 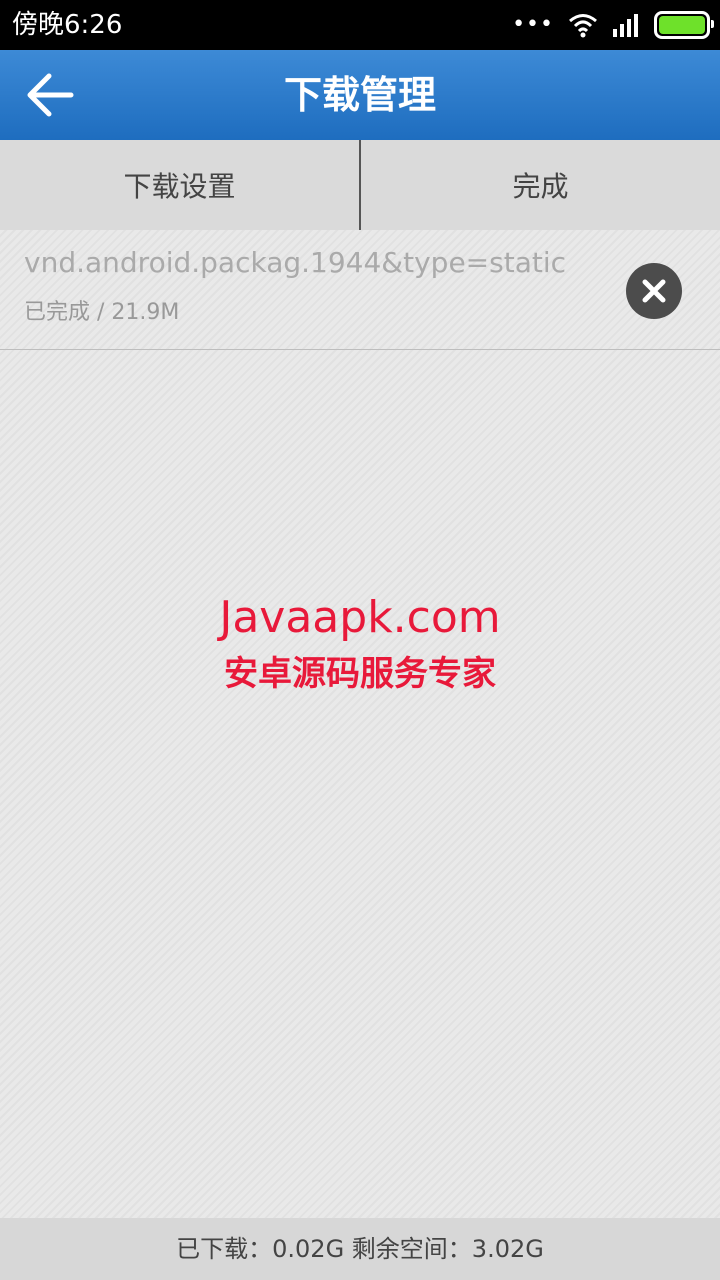 I want to click on status-bar: 傍晚6:26 •••, so click(x=360, y=25).